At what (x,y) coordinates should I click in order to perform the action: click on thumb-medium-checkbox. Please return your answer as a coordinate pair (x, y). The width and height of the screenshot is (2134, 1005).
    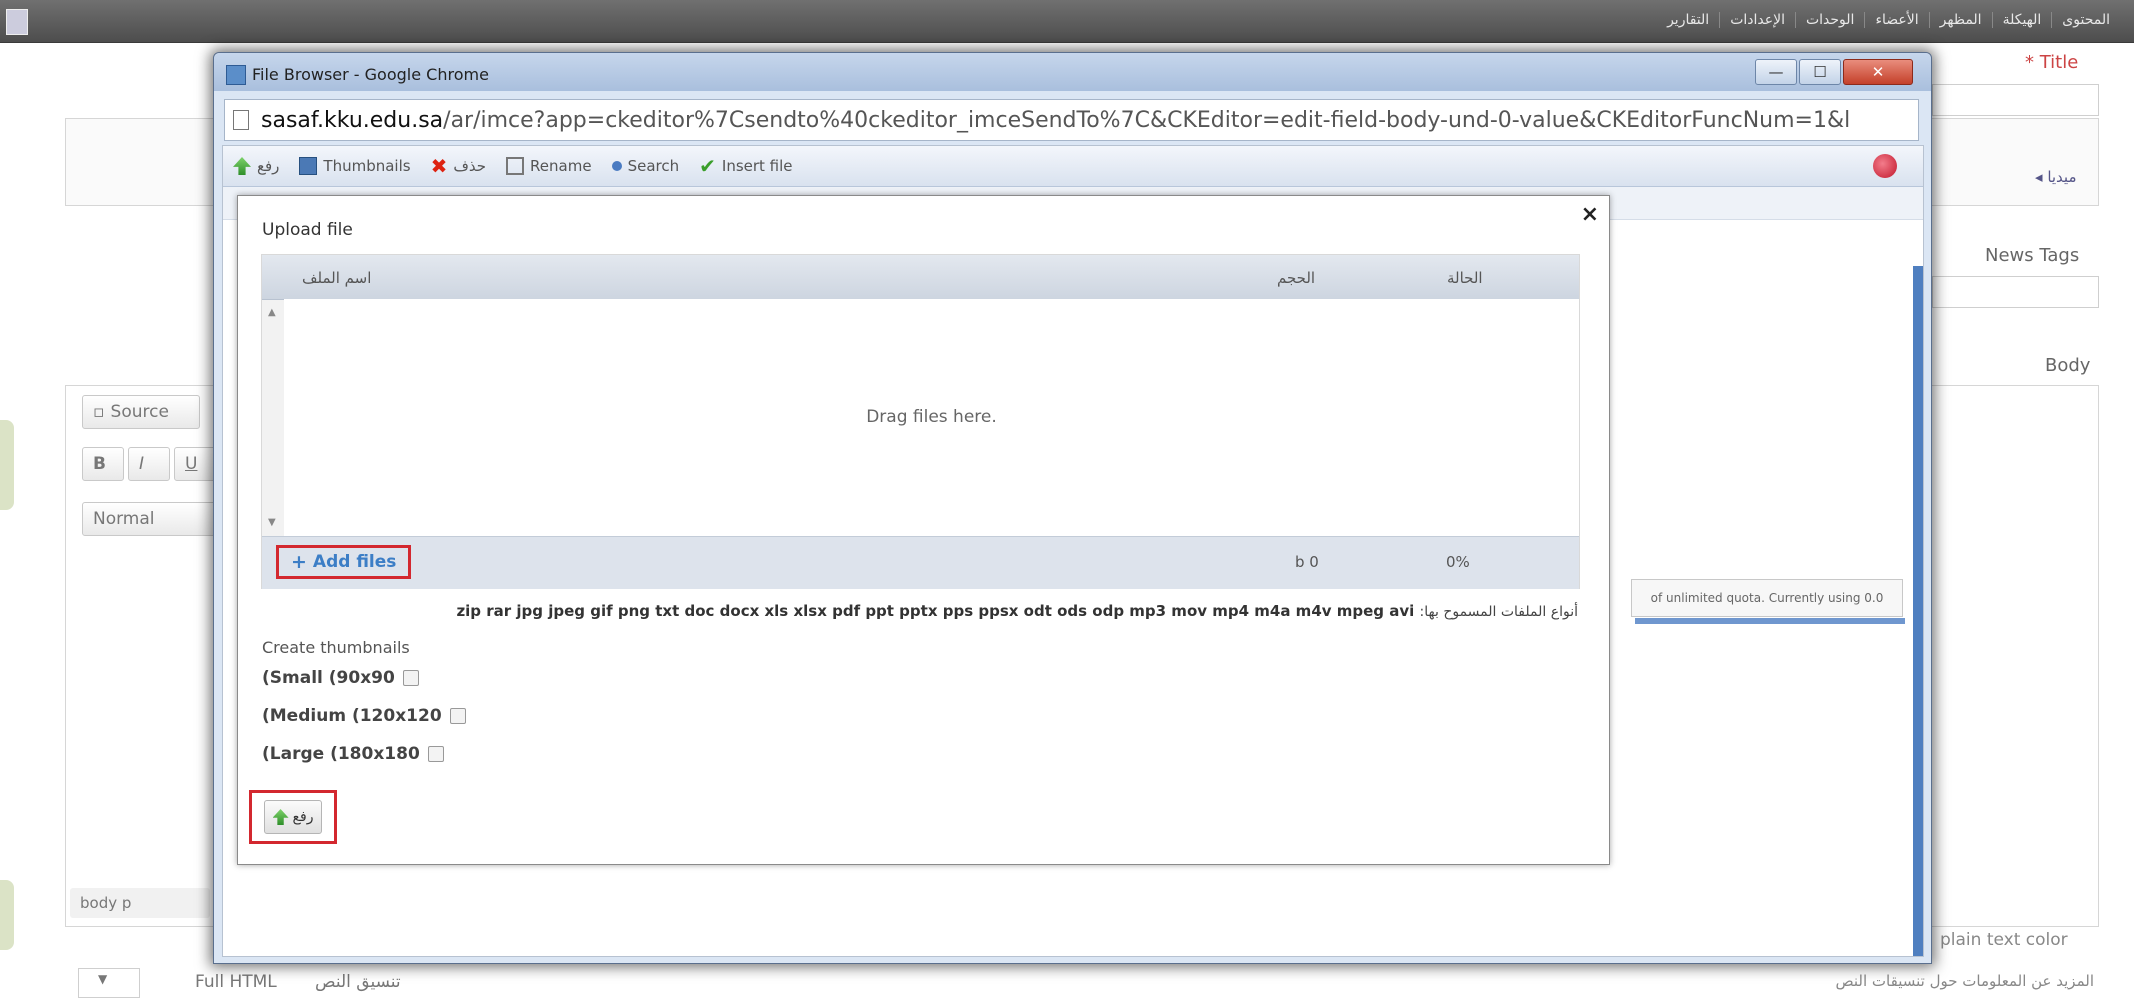
    Looking at the image, I should click on (457, 716).